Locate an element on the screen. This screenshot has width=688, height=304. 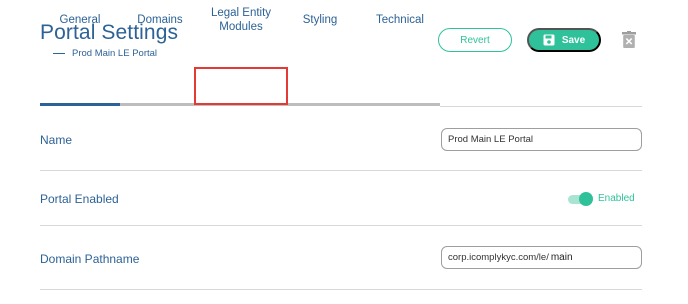
tab-general: General is located at coordinates (80, 20).